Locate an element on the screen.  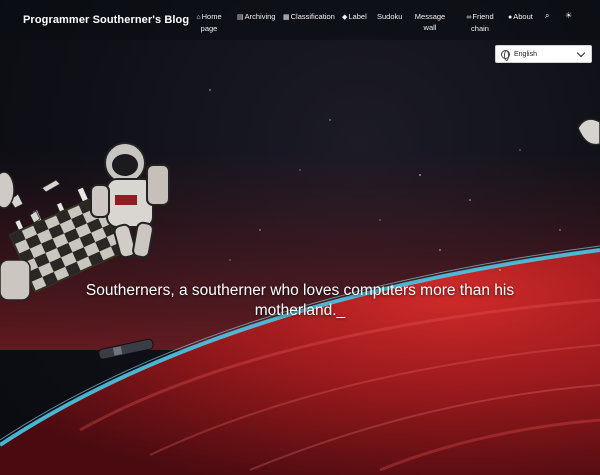
globe-icon is located at coordinates (505, 55).